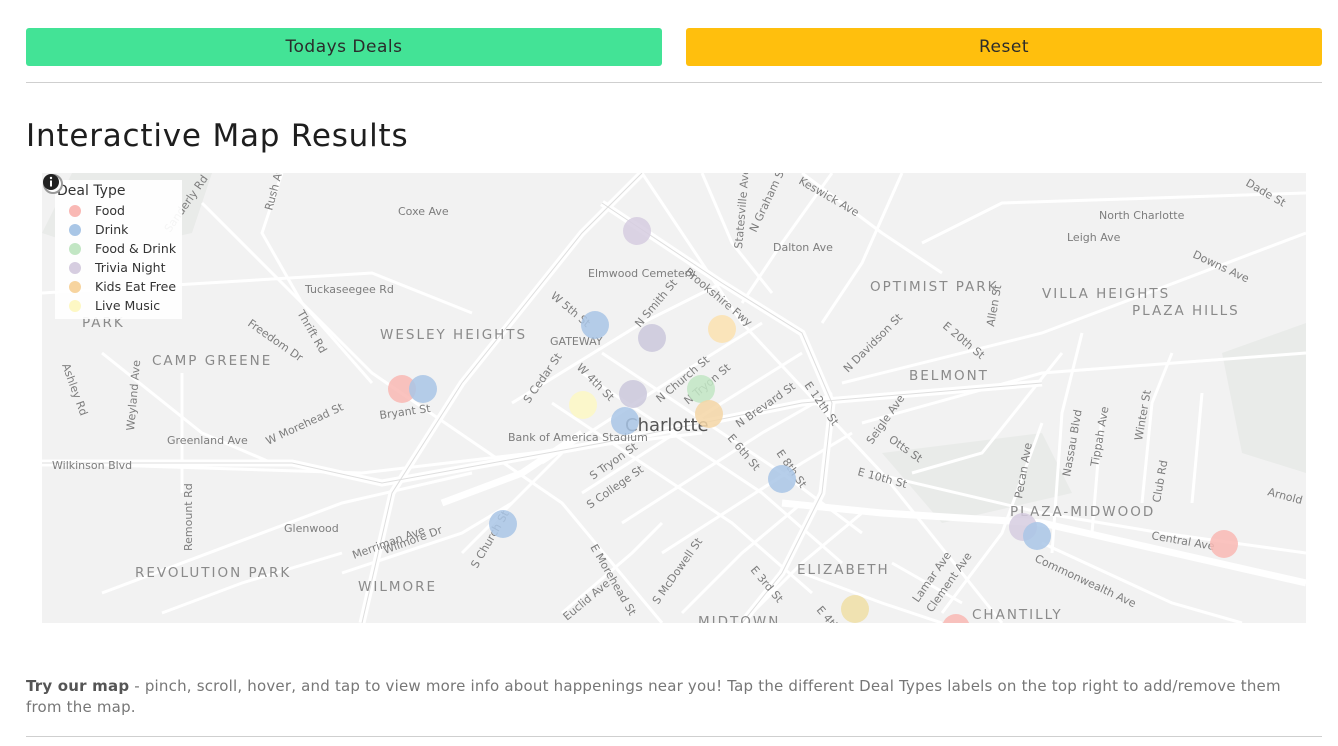 Image resolution: width=1338 pixels, height=746 pixels. What do you see at coordinates (311, 528) in the screenshot?
I see `street-label: Glenwood` at bounding box center [311, 528].